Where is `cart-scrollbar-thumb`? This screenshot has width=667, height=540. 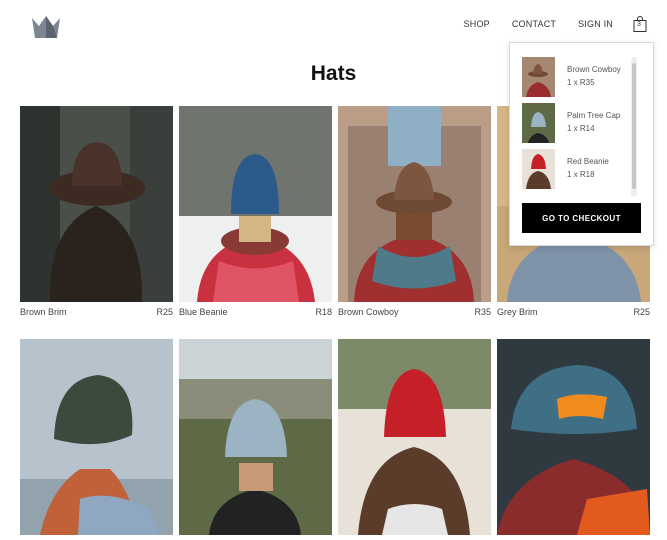
cart-scrollbar-thumb is located at coordinates (634, 126).